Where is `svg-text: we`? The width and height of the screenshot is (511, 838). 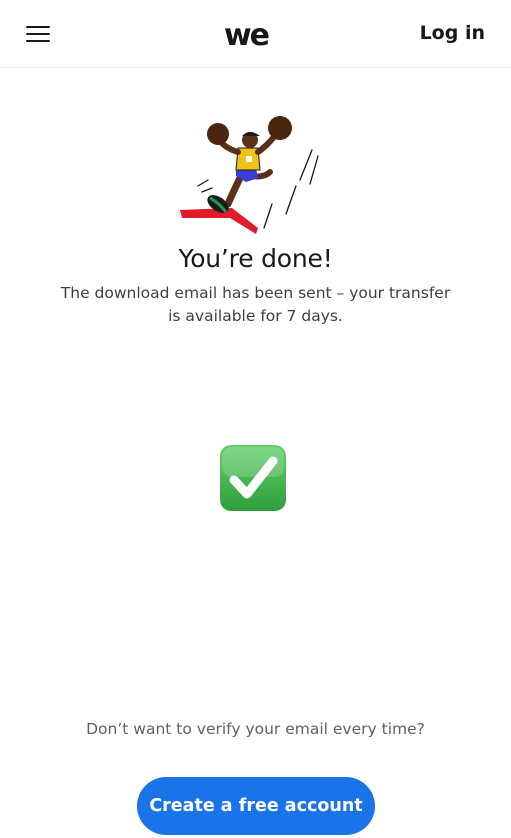
svg-text: we is located at coordinates (246, 36).